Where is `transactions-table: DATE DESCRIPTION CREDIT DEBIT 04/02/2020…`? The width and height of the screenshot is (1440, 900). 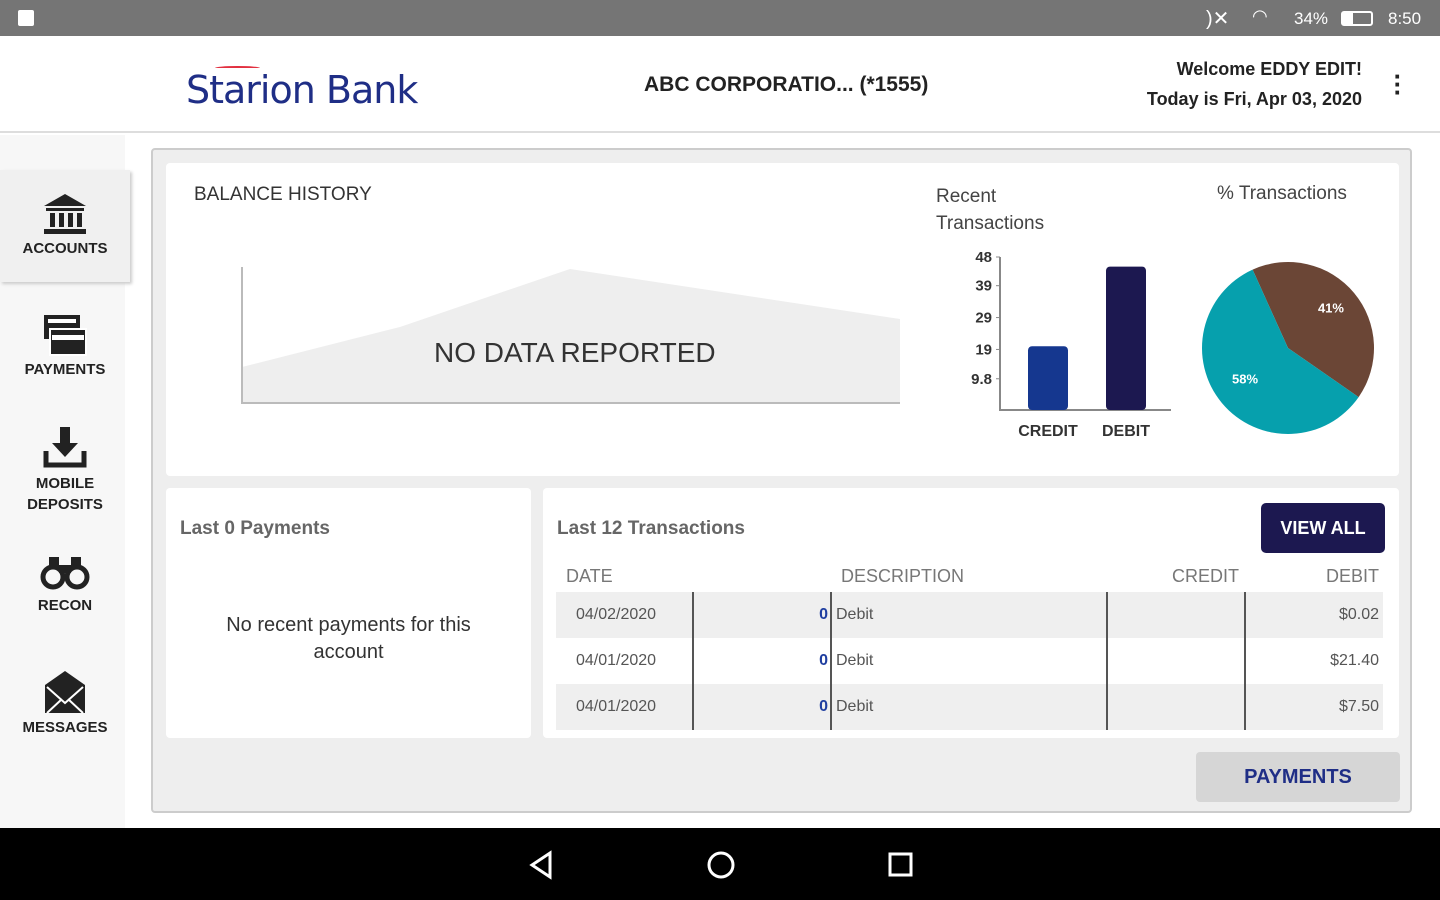
transactions-table: DATE DESCRIPTION CREDIT DEBIT 04/02/2020… is located at coordinates (969, 645).